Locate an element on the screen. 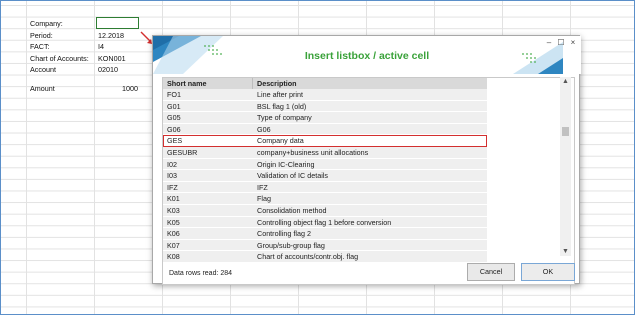  value-fact: I4 is located at coordinates (101, 46).